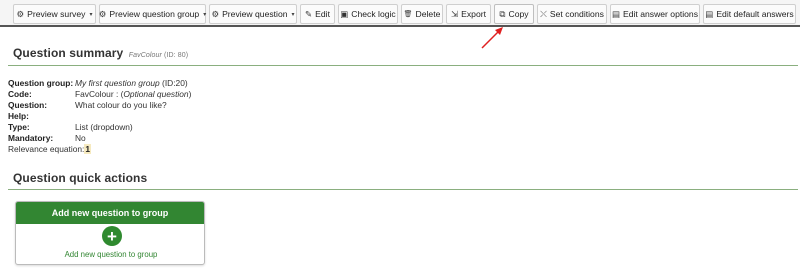  I want to click on question-code: FavColour, so click(145, 55).